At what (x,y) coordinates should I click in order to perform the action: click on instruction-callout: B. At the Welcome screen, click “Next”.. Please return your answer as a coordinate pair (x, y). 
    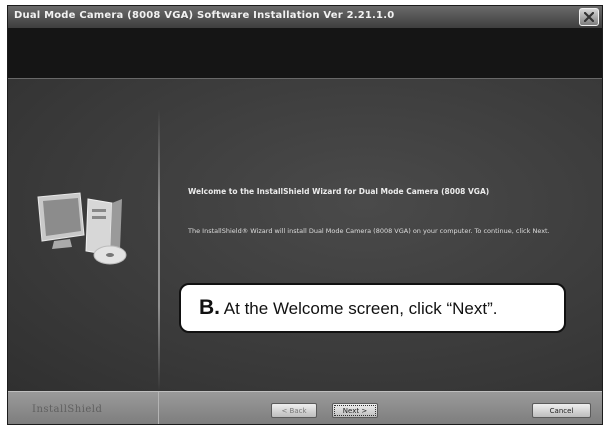
    Looking at the image, I should click on (372, 308).